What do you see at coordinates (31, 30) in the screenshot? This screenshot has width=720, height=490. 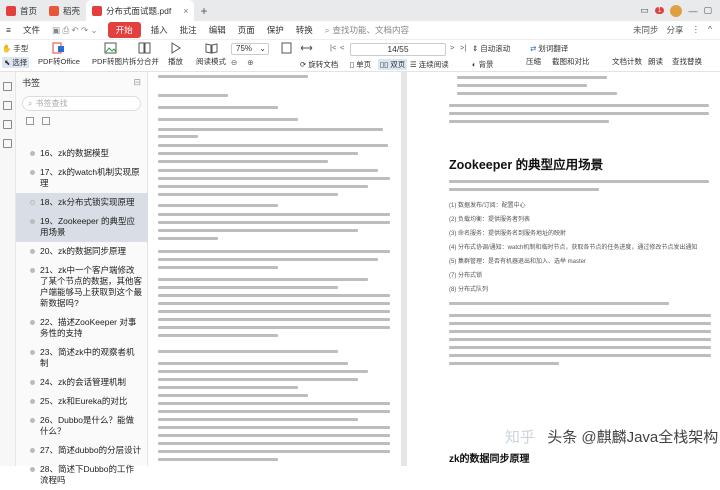 I see `menu-file: 文件` at bounding box center [31, 30].